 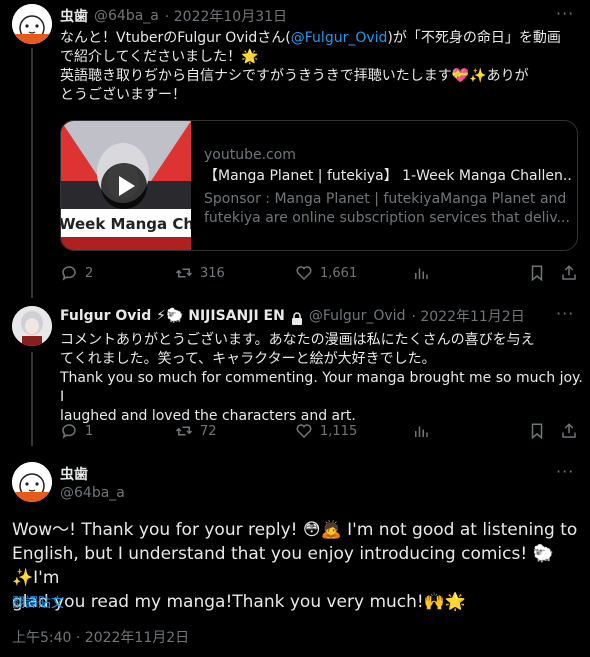 I want to click on play-button-icon, so click(x=124, y=186).